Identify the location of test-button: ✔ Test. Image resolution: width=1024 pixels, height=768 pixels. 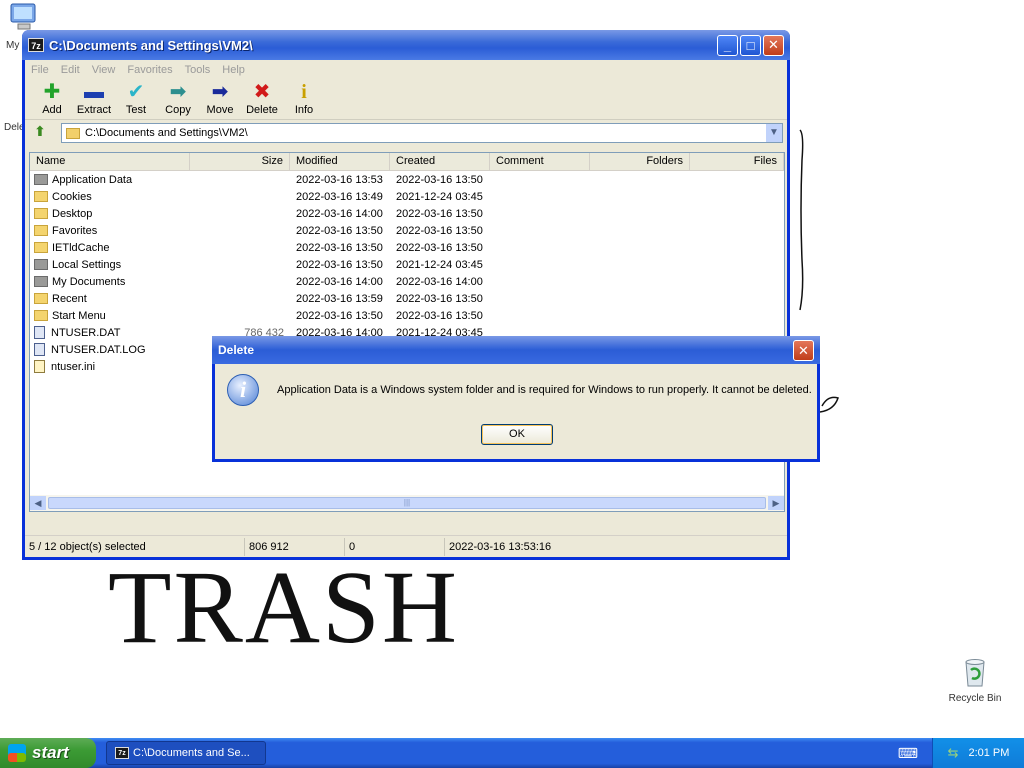
(136, 99).